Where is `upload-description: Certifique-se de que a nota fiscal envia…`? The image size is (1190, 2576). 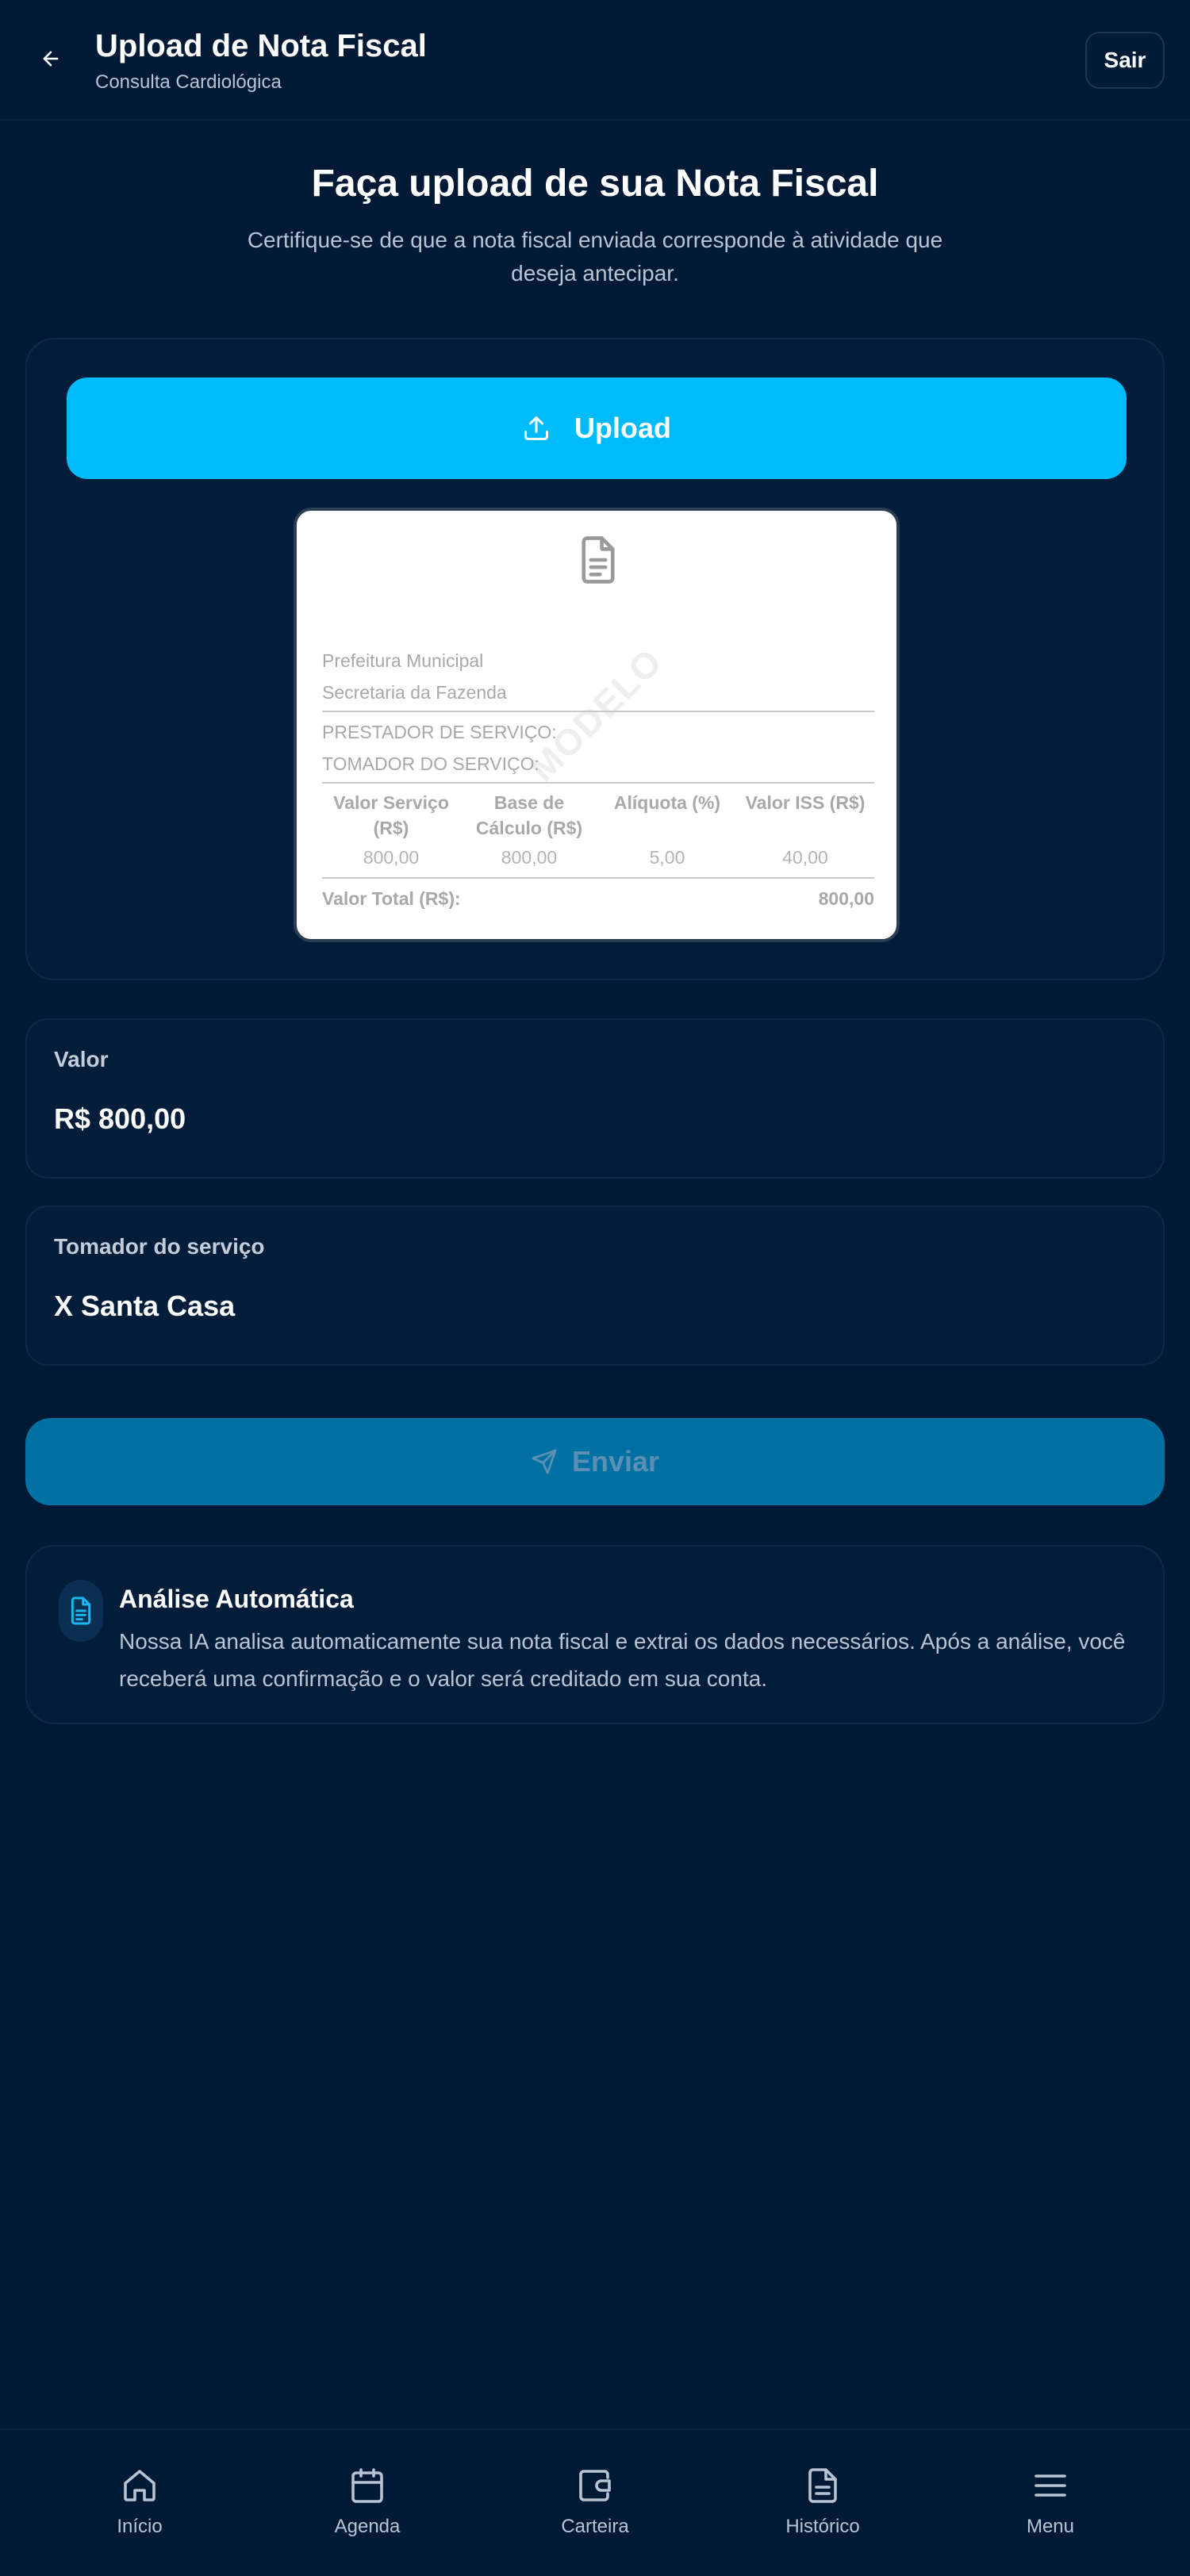
upload-description: Certifique-se de que a nota fiscal envia… is located at coordinates (595, 257).